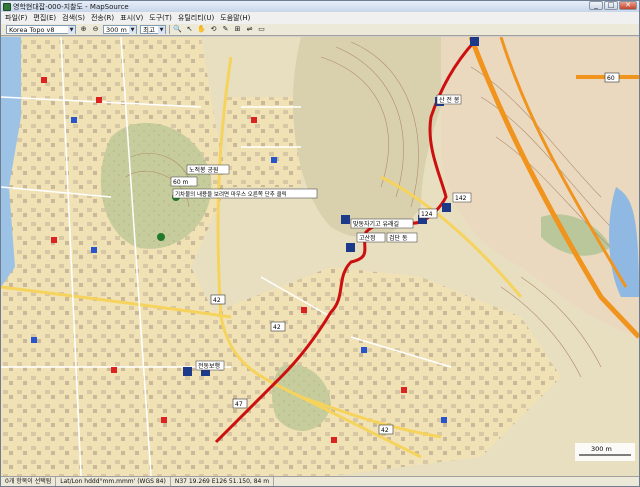  I want to click on zoom-select-value: 300 m, so click(116, 30).